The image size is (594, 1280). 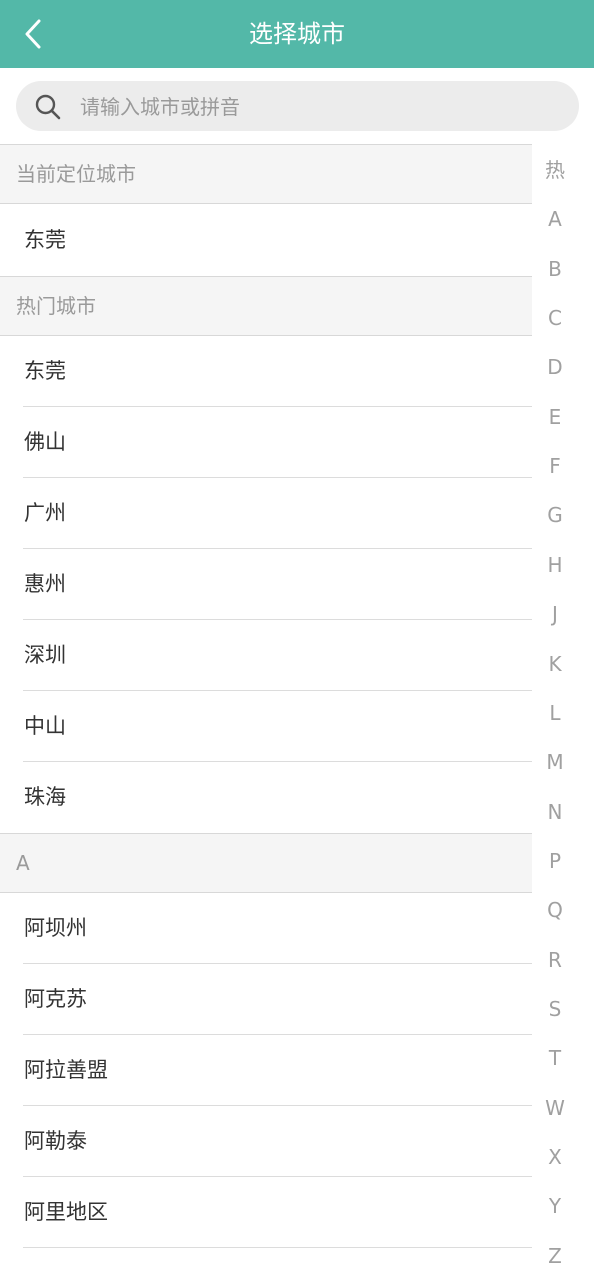 I want to click on index-letter: J, so click(x=555, y=614).